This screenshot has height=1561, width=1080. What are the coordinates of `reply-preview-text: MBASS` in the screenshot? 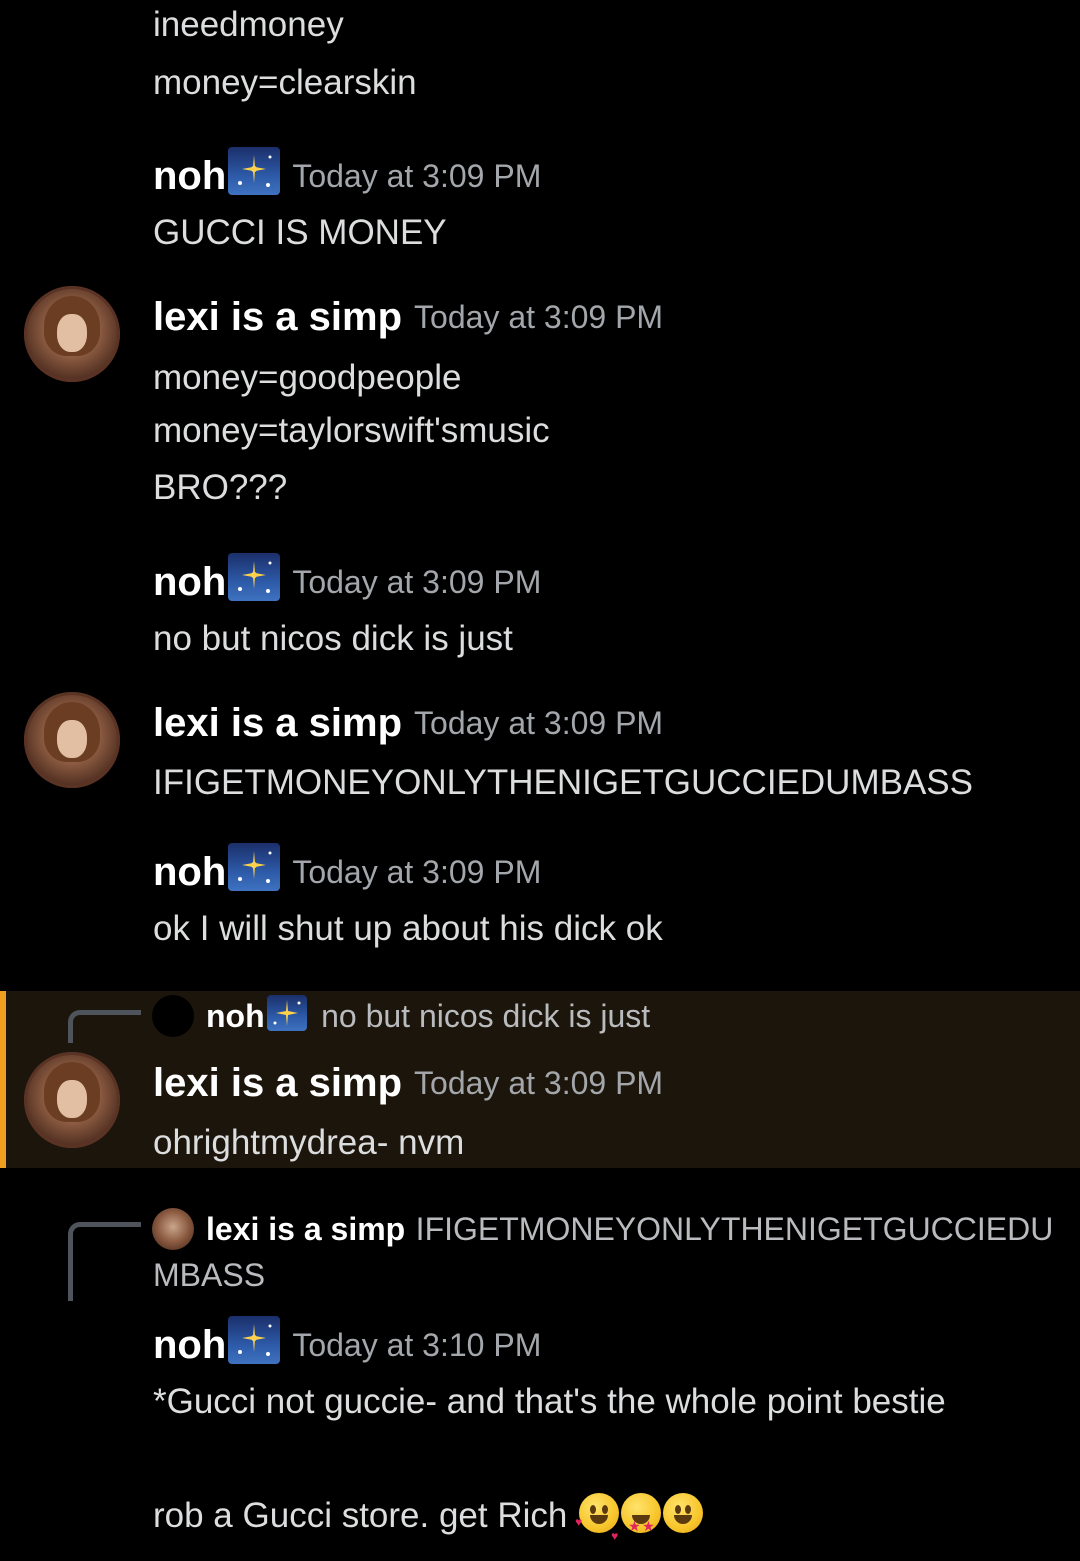 It's located at (209, 1275).